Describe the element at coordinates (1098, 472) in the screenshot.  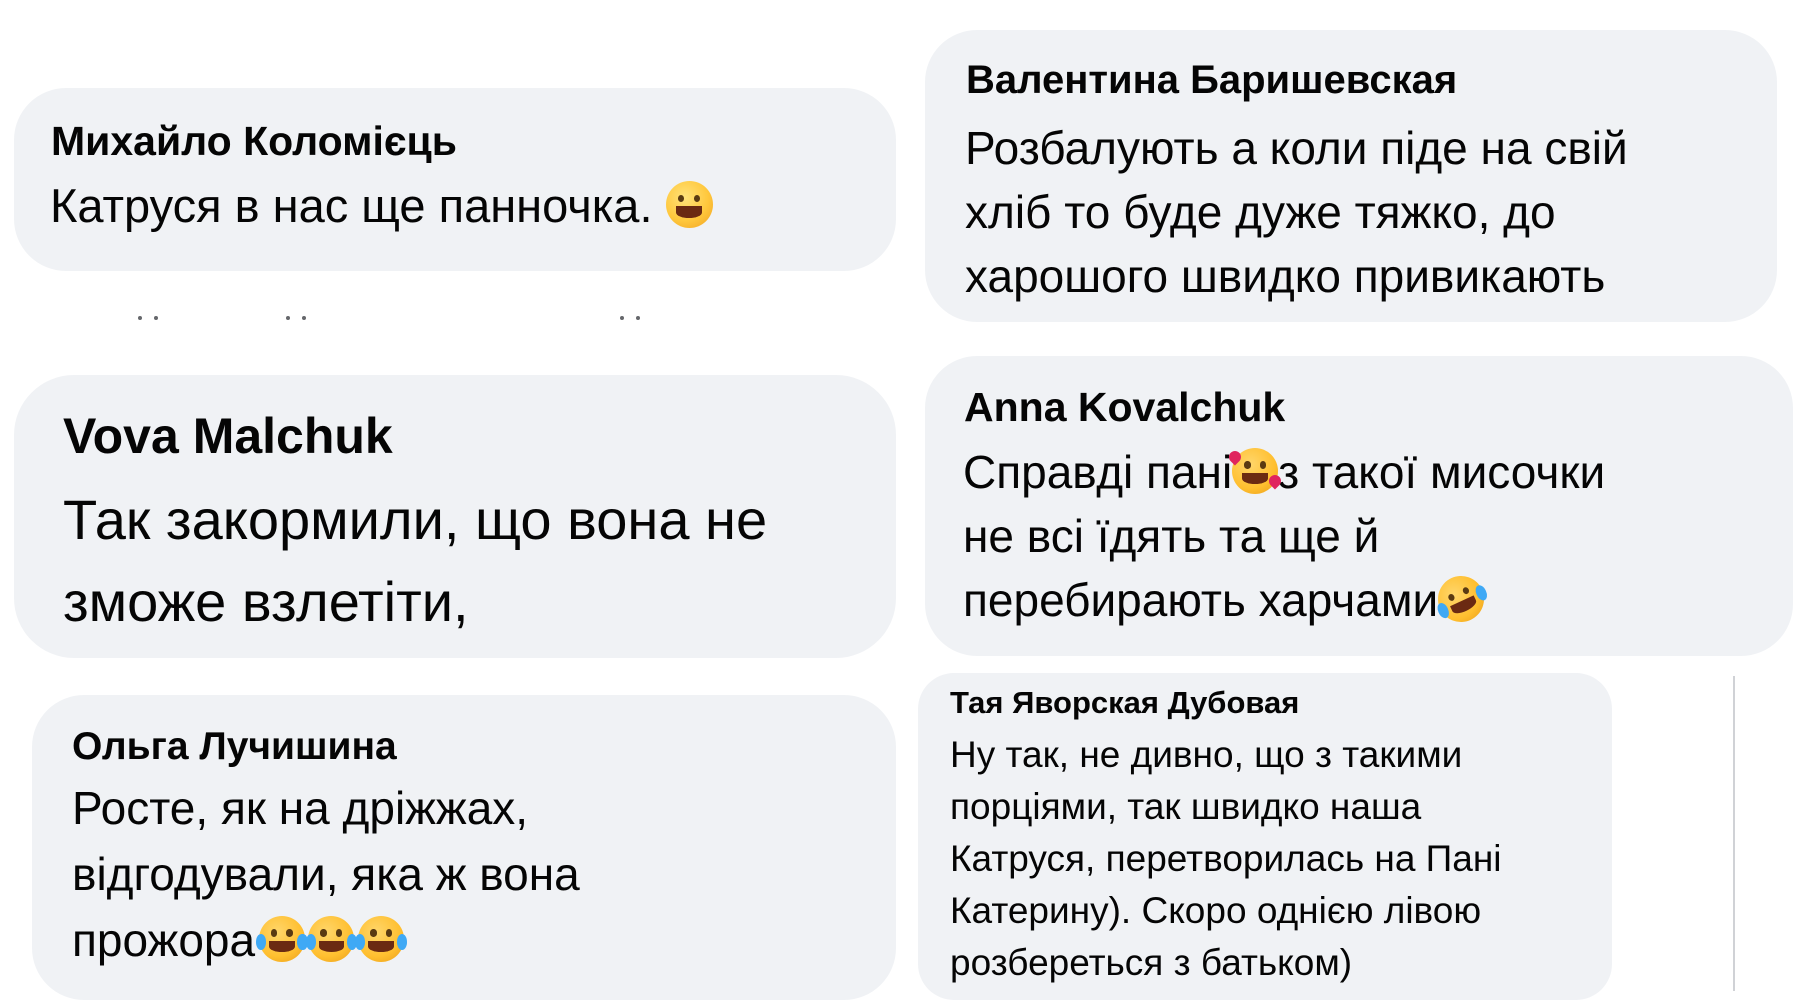
I see `comment-line-part: Справді пані` at that location.